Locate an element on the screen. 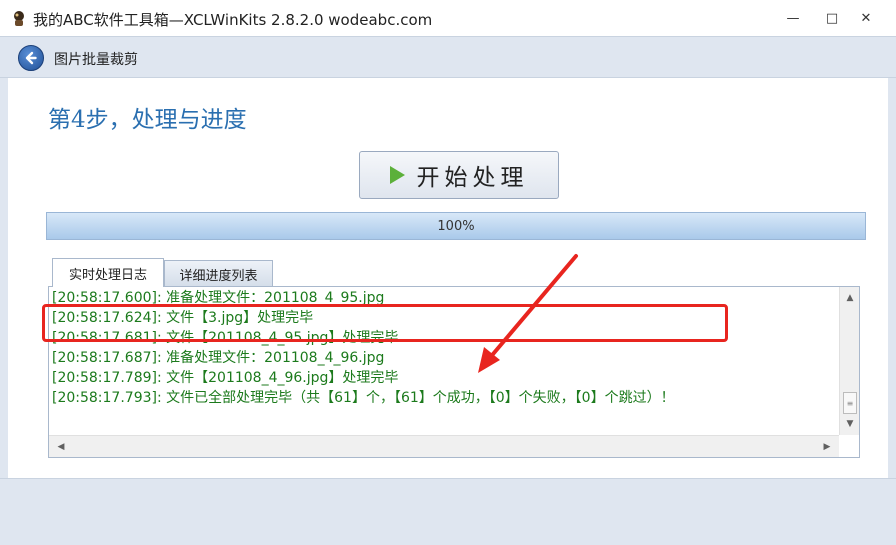 Image resolution: width=896 pixels, height=545 pixels. footer-bar is located at coordinates (448, 511).